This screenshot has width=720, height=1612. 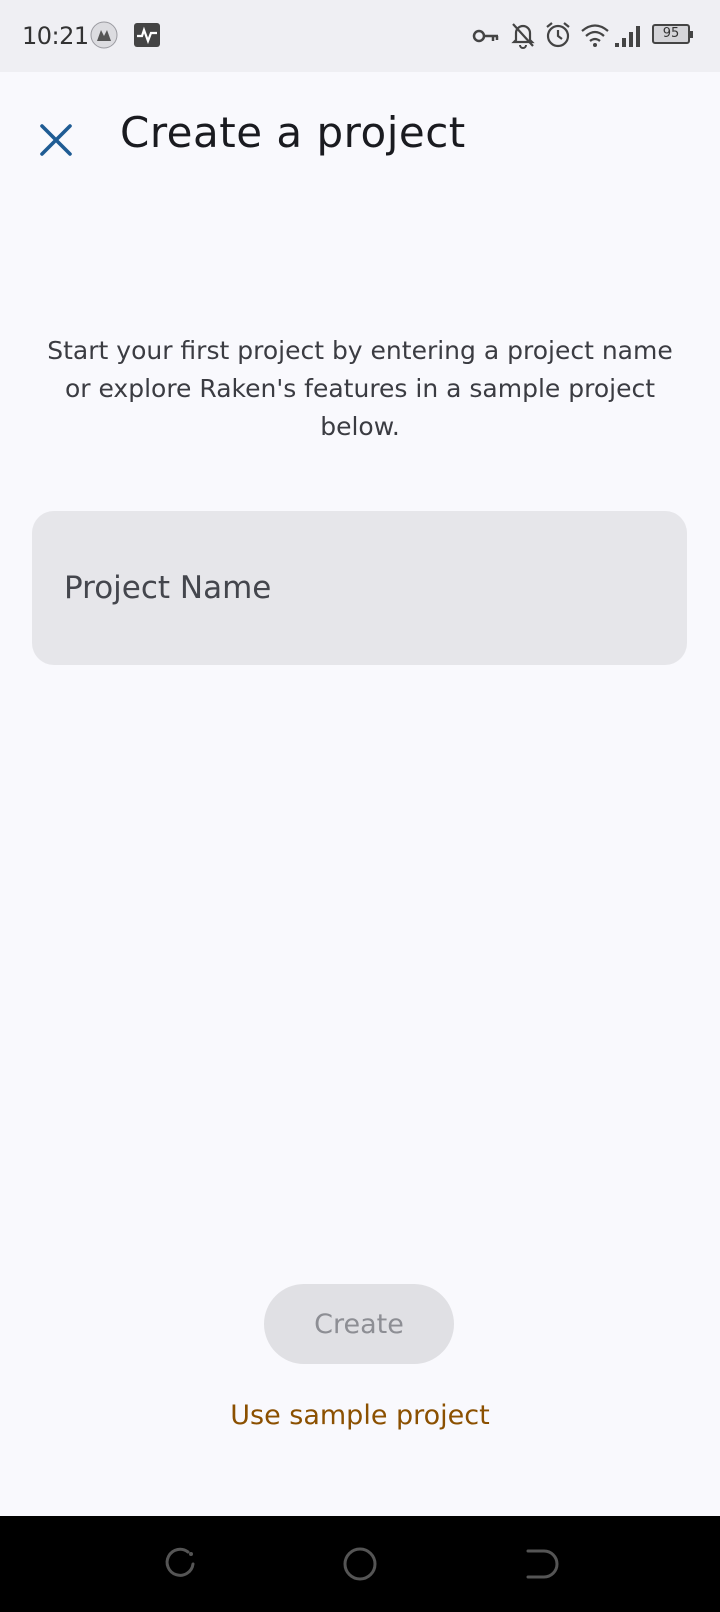 What do you see at coordinates (55, 36) in the screenshot?
I see `status-time: 10:21` at bounding box center [55, 36].